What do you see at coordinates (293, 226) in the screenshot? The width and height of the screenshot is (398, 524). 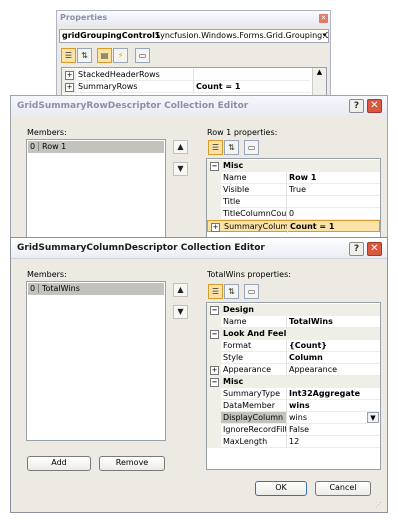 I see `property-row-summarycolumns: + SummaryColumns Count = 1` at bounding box center [293, 226].